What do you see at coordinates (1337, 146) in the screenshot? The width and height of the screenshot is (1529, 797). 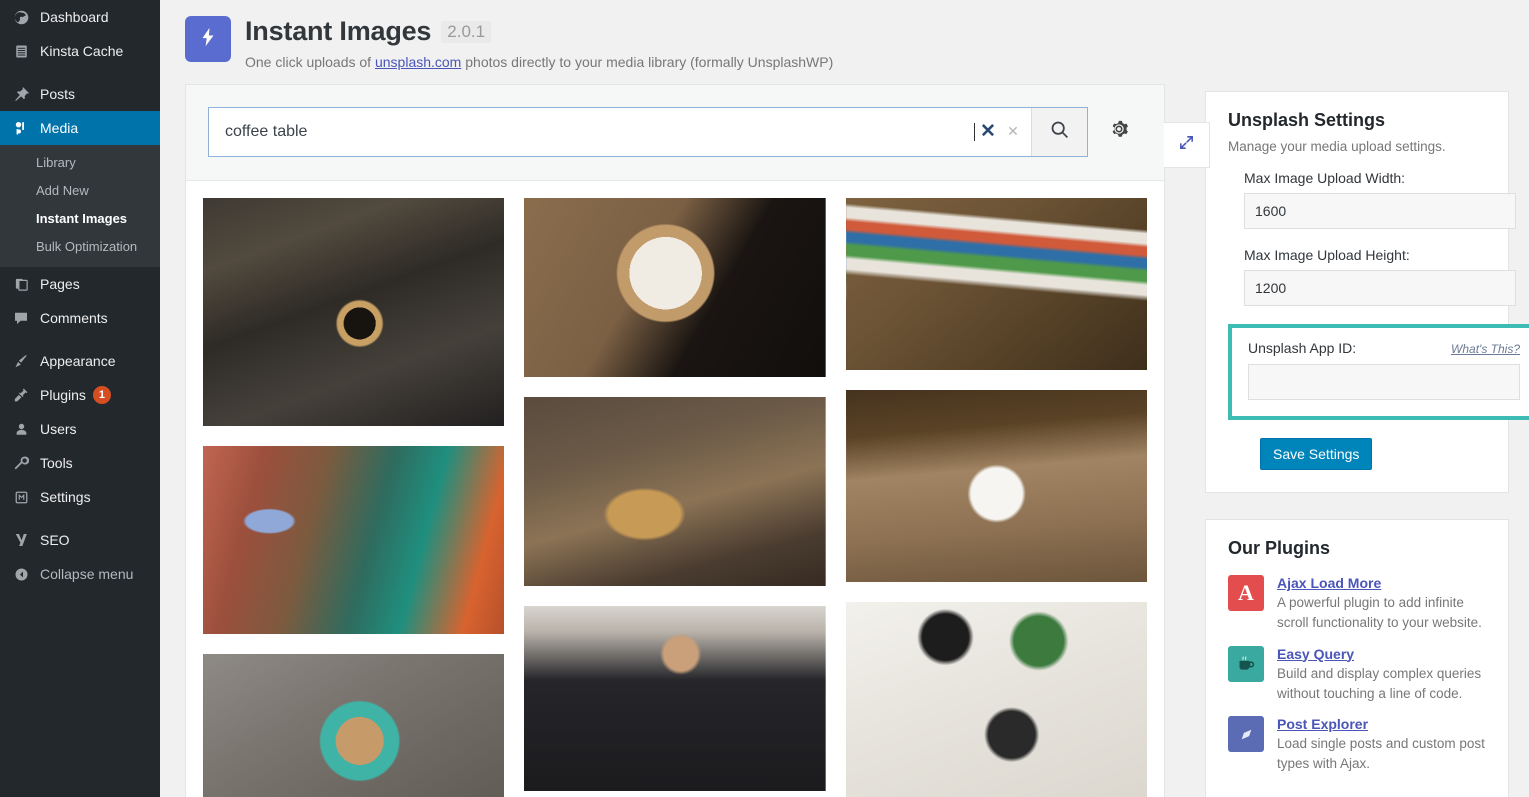 I see `settings-subtitle: Manage your media upload settings.` at bounding box center [1337, 146].